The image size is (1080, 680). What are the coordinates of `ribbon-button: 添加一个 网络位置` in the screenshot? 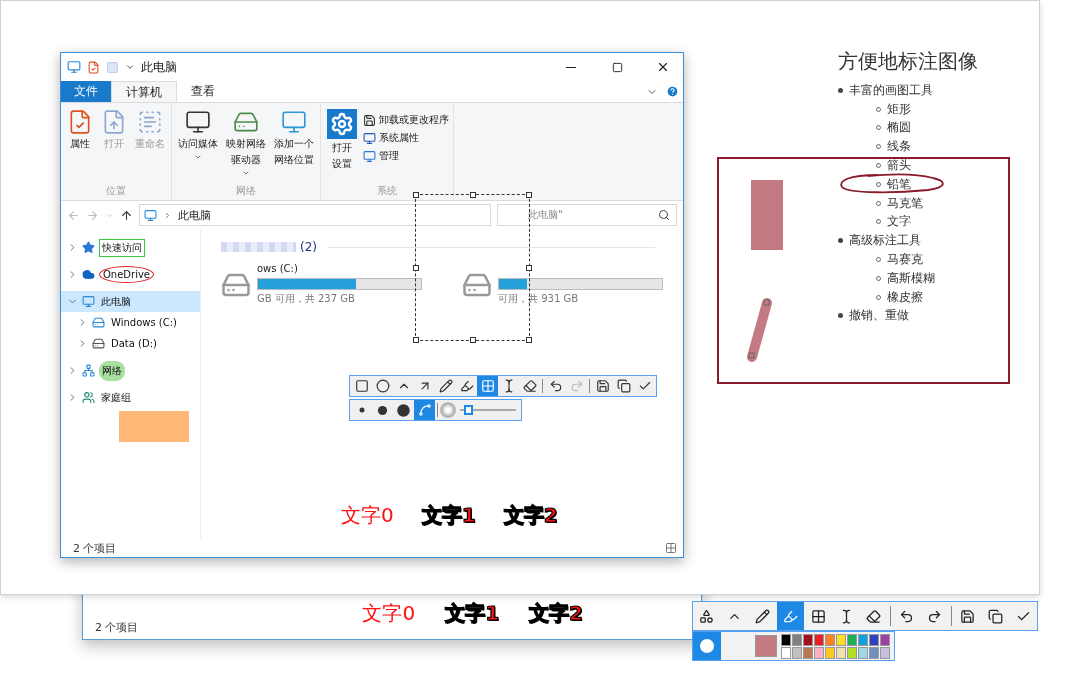 It's located at (294, 145).